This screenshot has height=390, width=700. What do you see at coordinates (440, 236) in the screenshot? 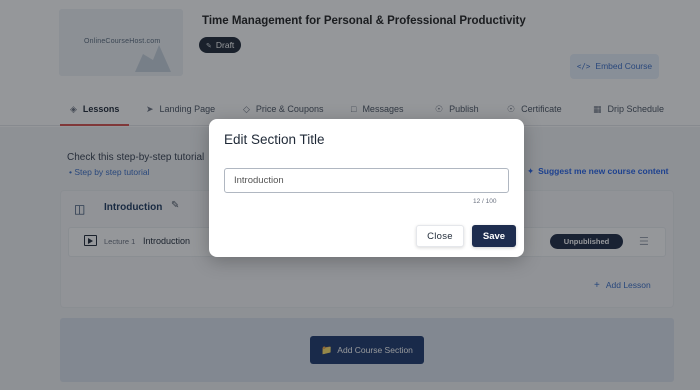
I see `close-button: Close` at bounding box center [440, 236].